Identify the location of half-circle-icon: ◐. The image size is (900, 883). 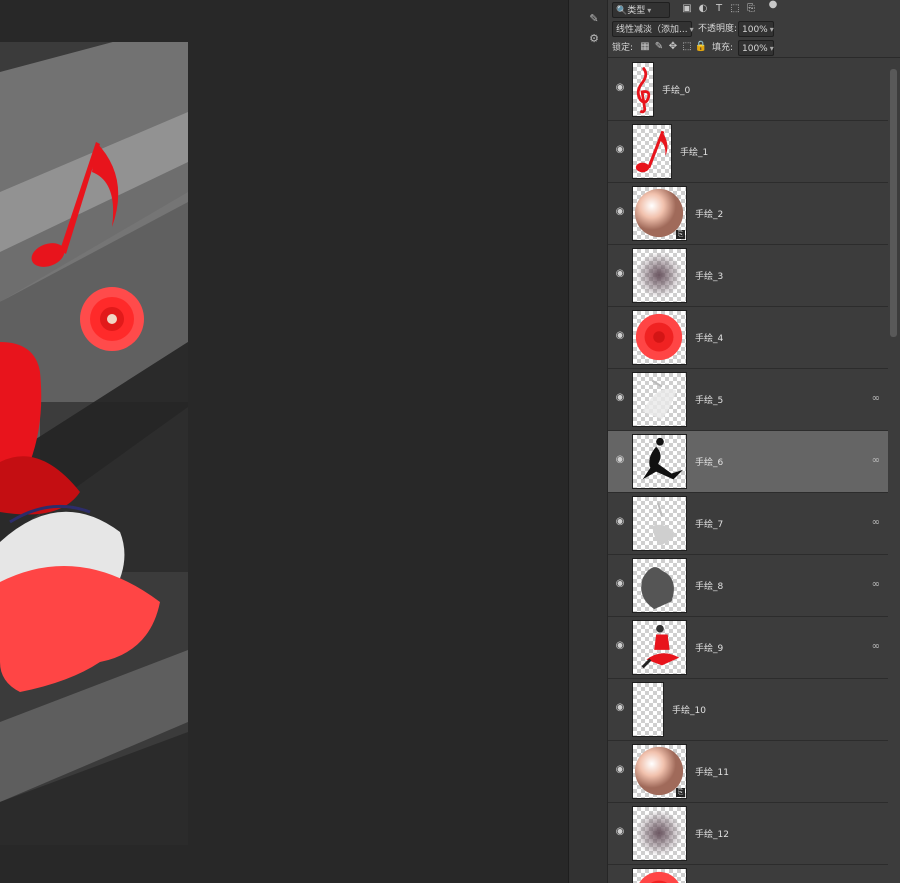
(703, 9).